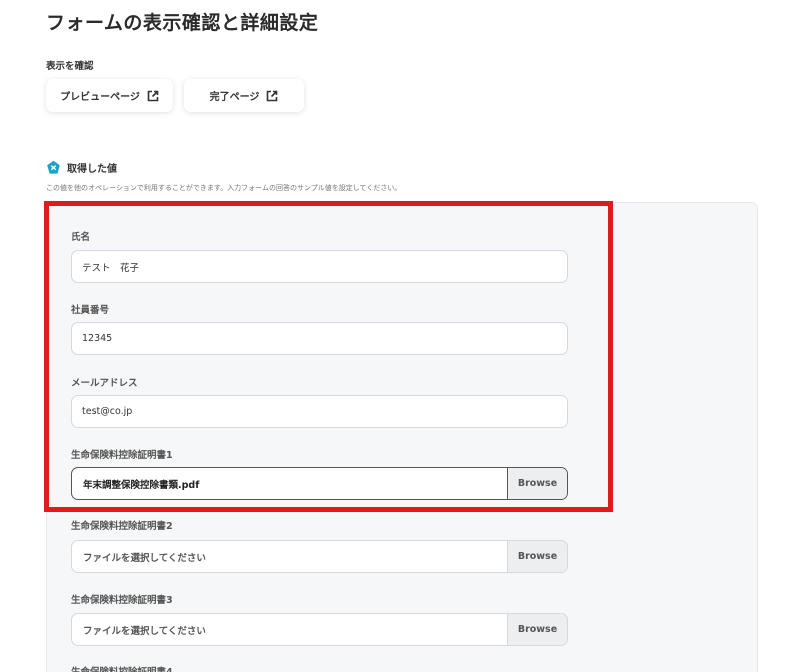 Image resolution: width=787 pixels, height=672 pixels. What do you see at coordinates (122, 600) in the screenshot?
I see `cert3-label: 生命保険料控除証明書3` at bounding box center [122, 600].